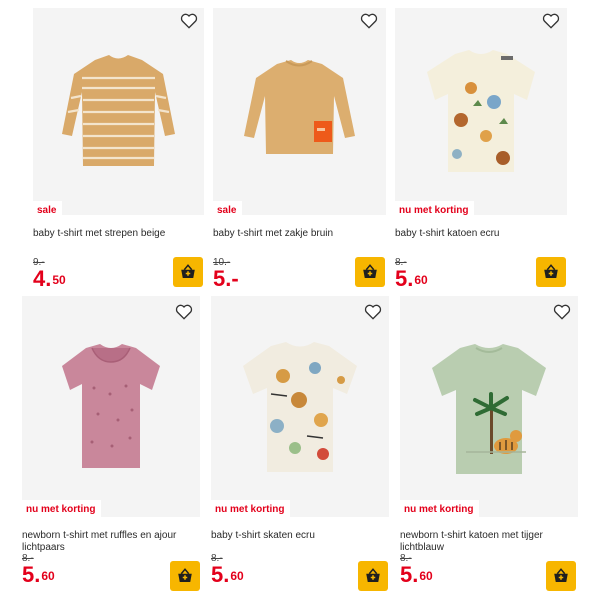 This screenshot has height=600, width=600. I want to click on pocket-longsleeve-image, so click(299, 107).